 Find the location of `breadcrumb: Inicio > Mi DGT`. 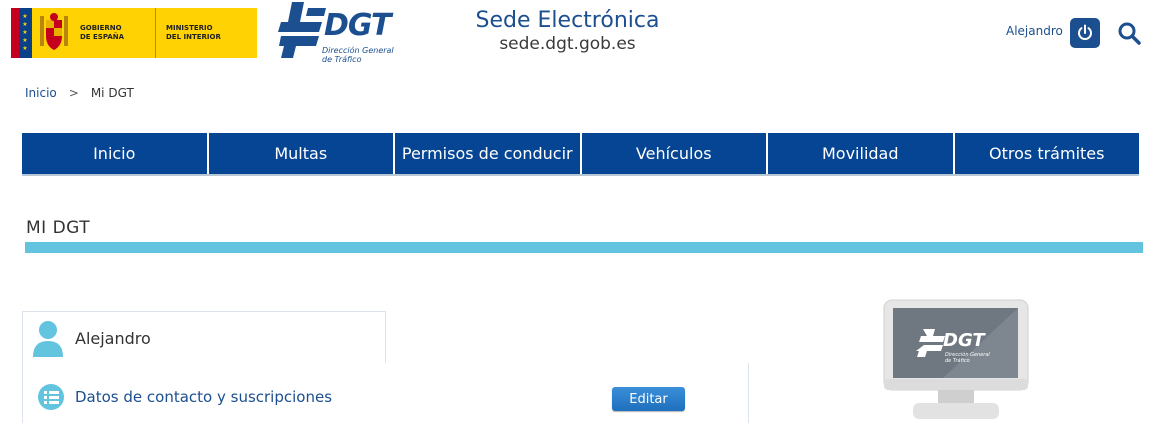

breadcrumb: Inicio > Mi DGT is located at coordinates (79, 93).